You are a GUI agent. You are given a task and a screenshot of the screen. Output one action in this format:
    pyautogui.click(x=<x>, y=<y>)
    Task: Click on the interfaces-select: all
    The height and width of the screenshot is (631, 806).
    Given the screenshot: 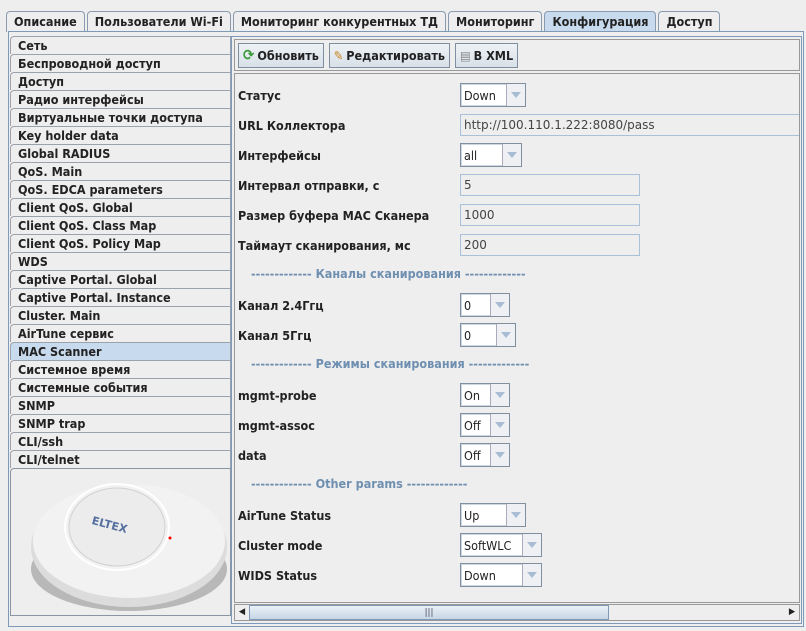 What is the action you would take?
    pyautogui.click(x=491, y=155)
    